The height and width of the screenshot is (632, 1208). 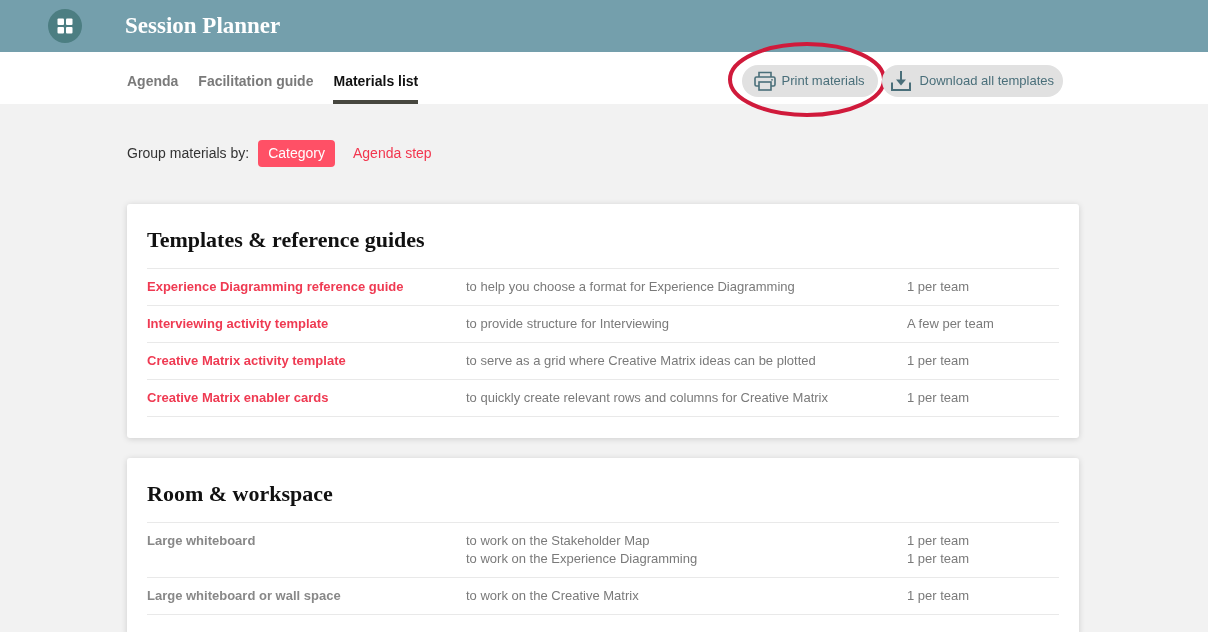 I want to click on purpose-text: to work on the Stakeholder Map, so click(x=558, y=540).